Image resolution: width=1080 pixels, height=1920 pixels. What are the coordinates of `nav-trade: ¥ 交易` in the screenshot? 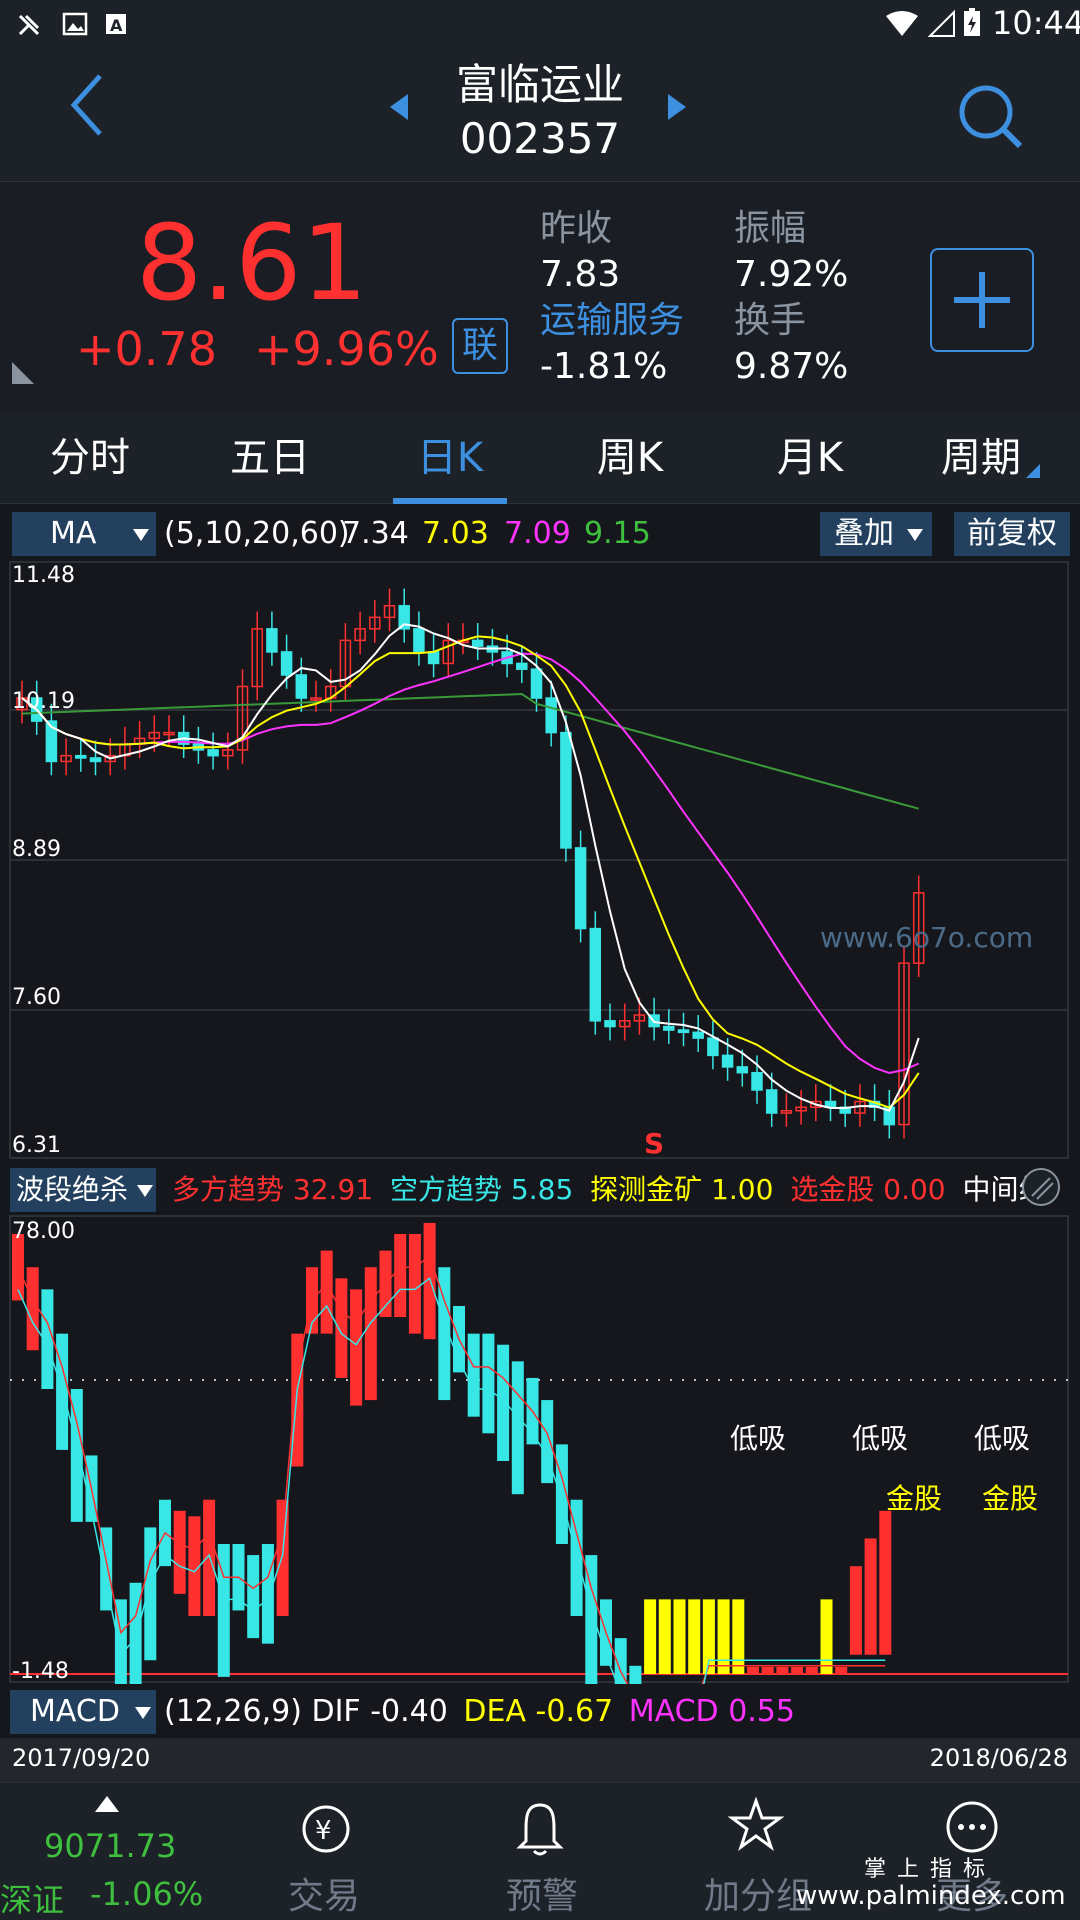 It's located at (326, 1851).